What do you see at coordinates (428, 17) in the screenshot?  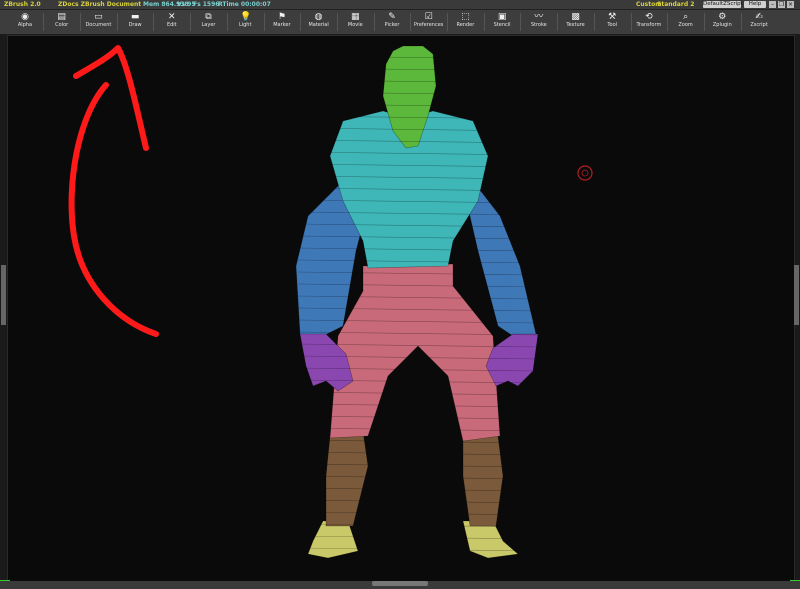 I see `preferences-icon: ☑` at bounding box center [428, 17].